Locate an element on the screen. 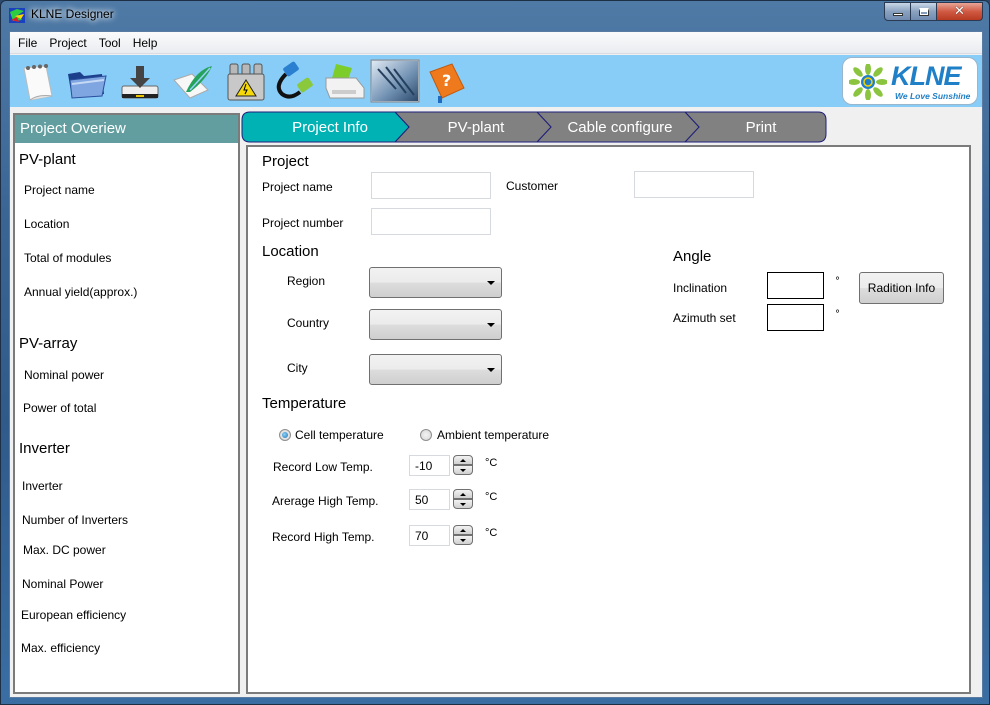  overview-section-pv-plant: PV-plant is located at coordinates (47, 159).